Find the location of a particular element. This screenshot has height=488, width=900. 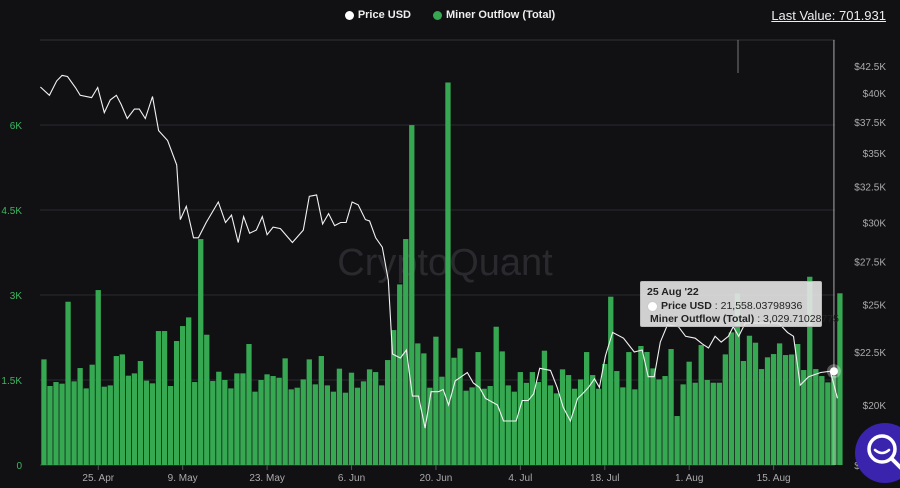

legend: Price USD Miner Outflow (Total) is located at coordinates (450, 15).